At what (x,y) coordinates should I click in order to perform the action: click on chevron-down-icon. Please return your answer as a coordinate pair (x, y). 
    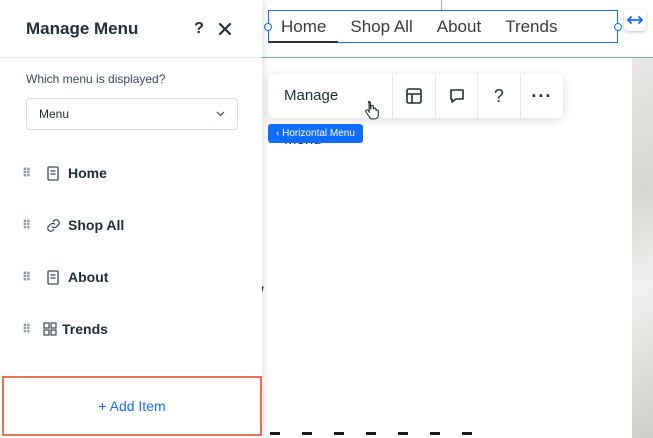
    Looking at the image, I should click on (220, 114).